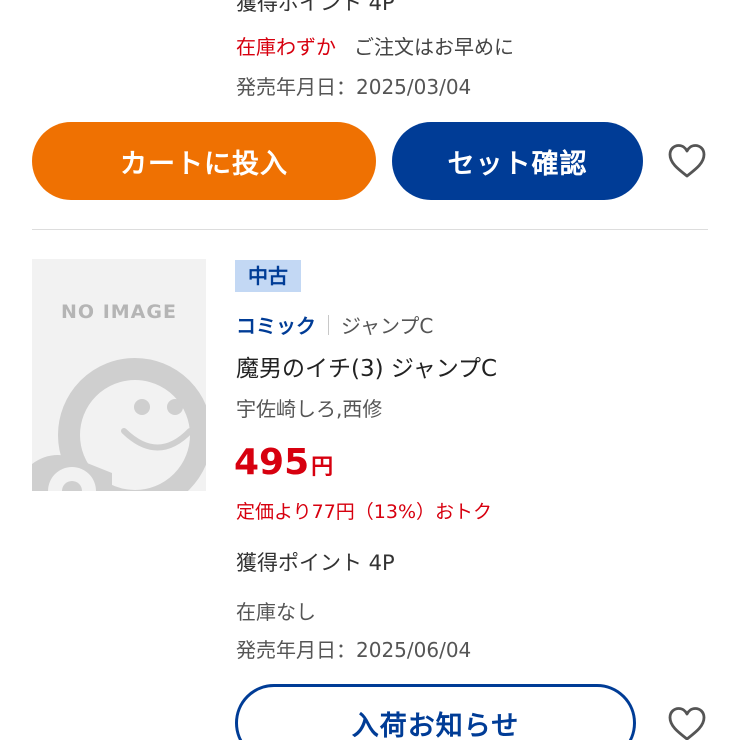  What do you see at coordinates (435, 712) in the screenshot?
I see `restock-notify-button: 入荷お知らせ` at bounding box center [435, 712].